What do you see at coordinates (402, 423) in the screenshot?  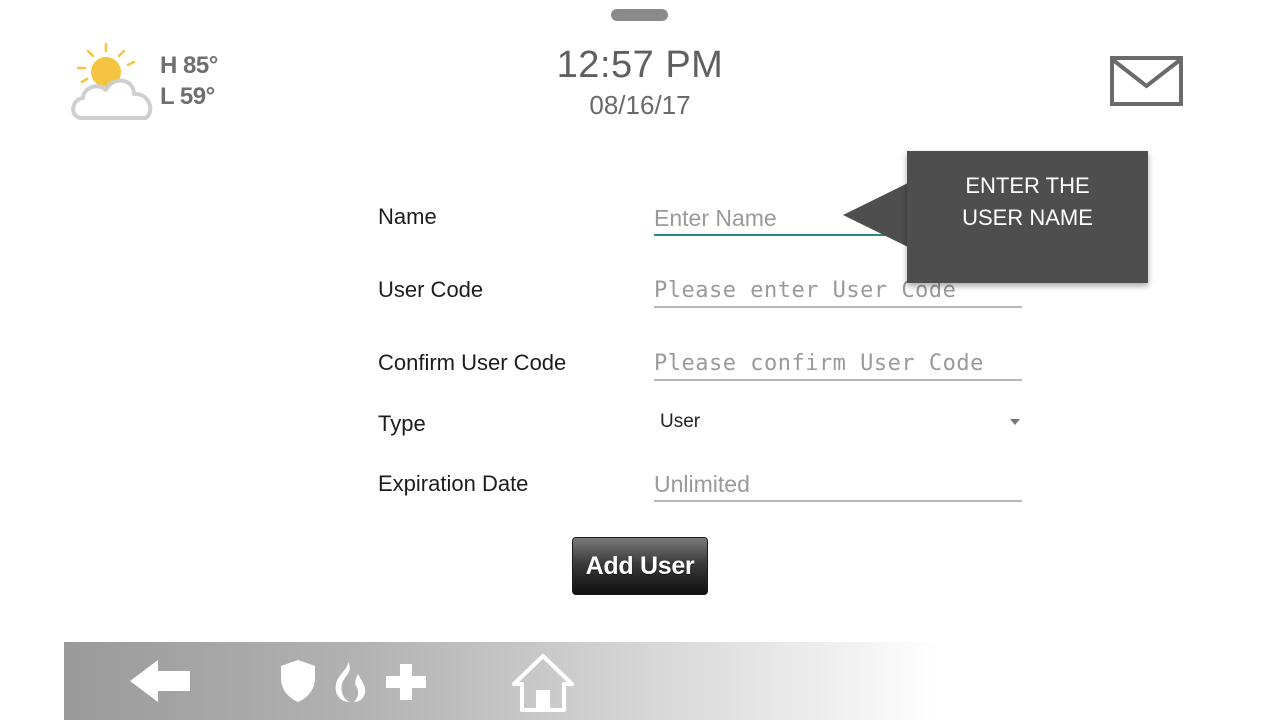 I see `type-label: Type` at bounding box center [402, 423].